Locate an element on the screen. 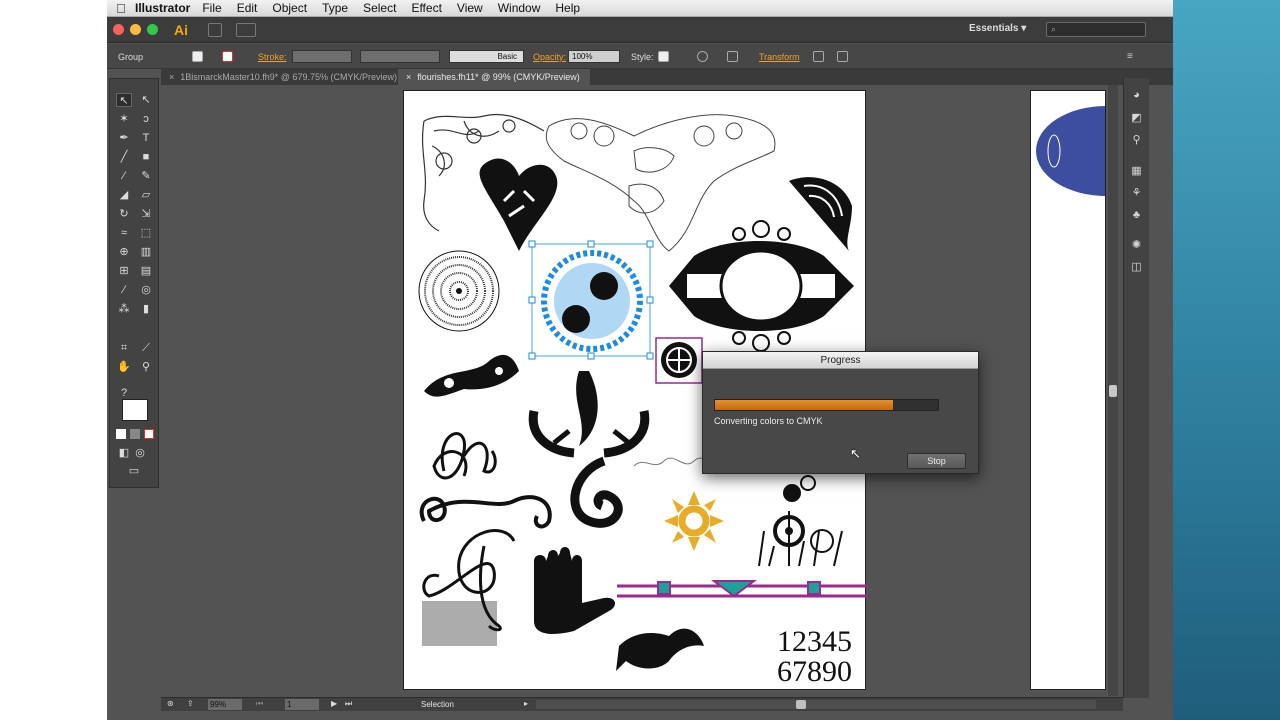 The image size is (1280, 720). thorn-spiral is located at coordinates (596, 492).